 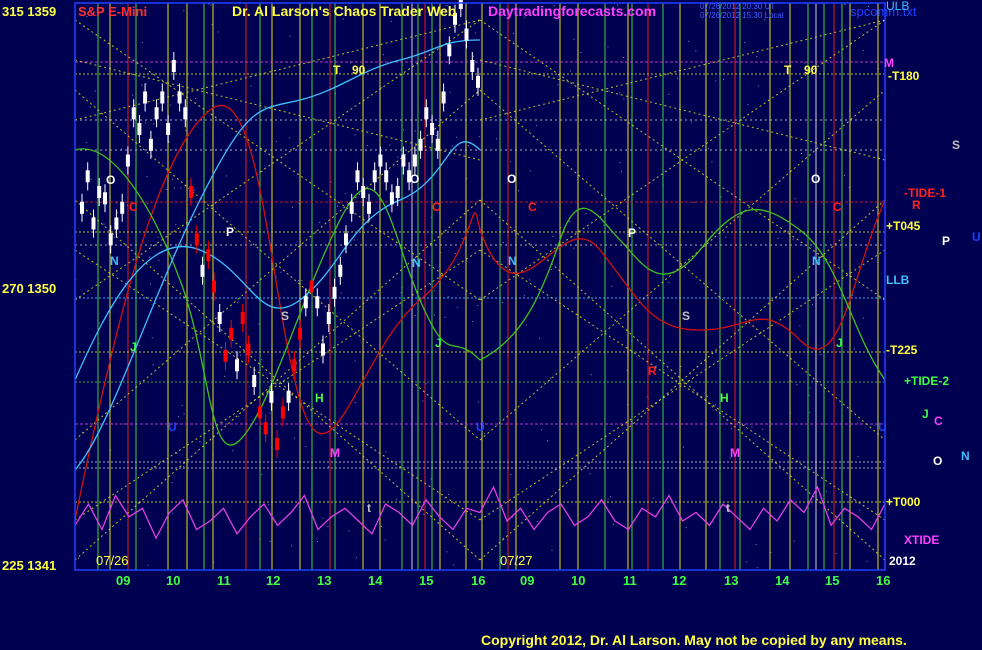 I want to click on right-label: -T225, so click(x=902, y=350).